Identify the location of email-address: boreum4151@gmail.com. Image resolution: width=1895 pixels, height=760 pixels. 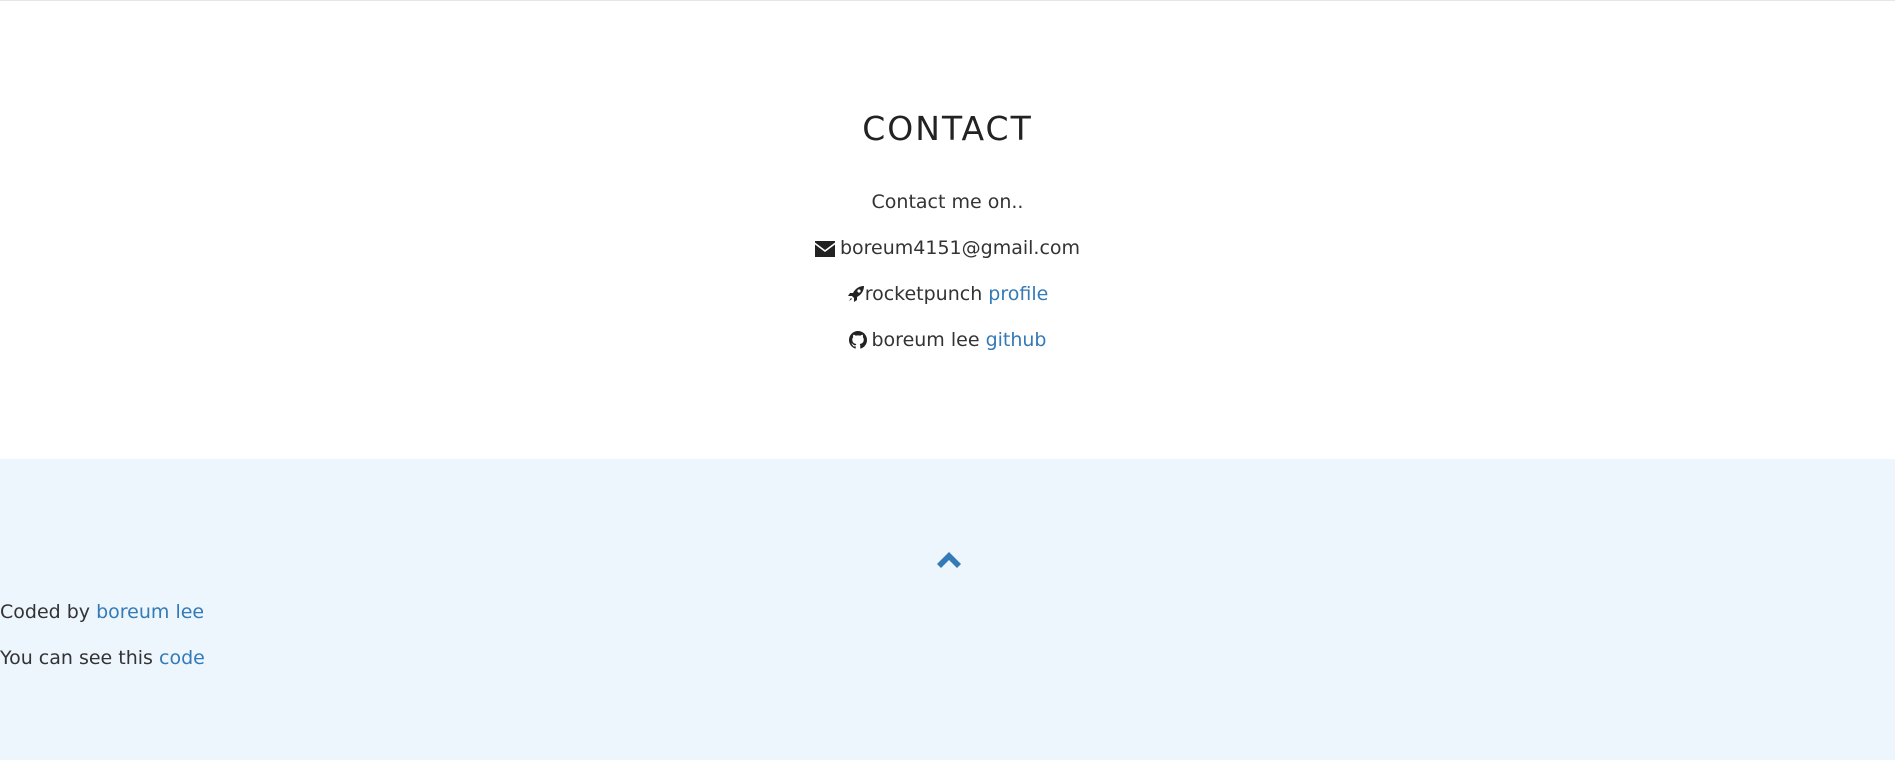
(960, 248).